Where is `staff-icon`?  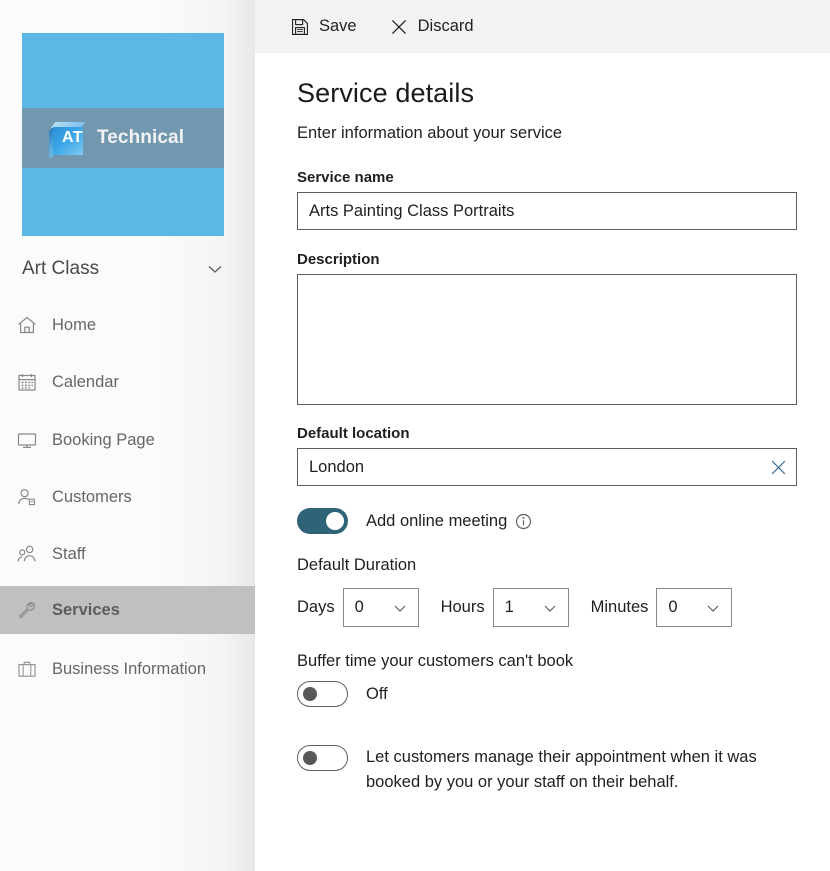 staff-icon is located at coordinates (27, 554).